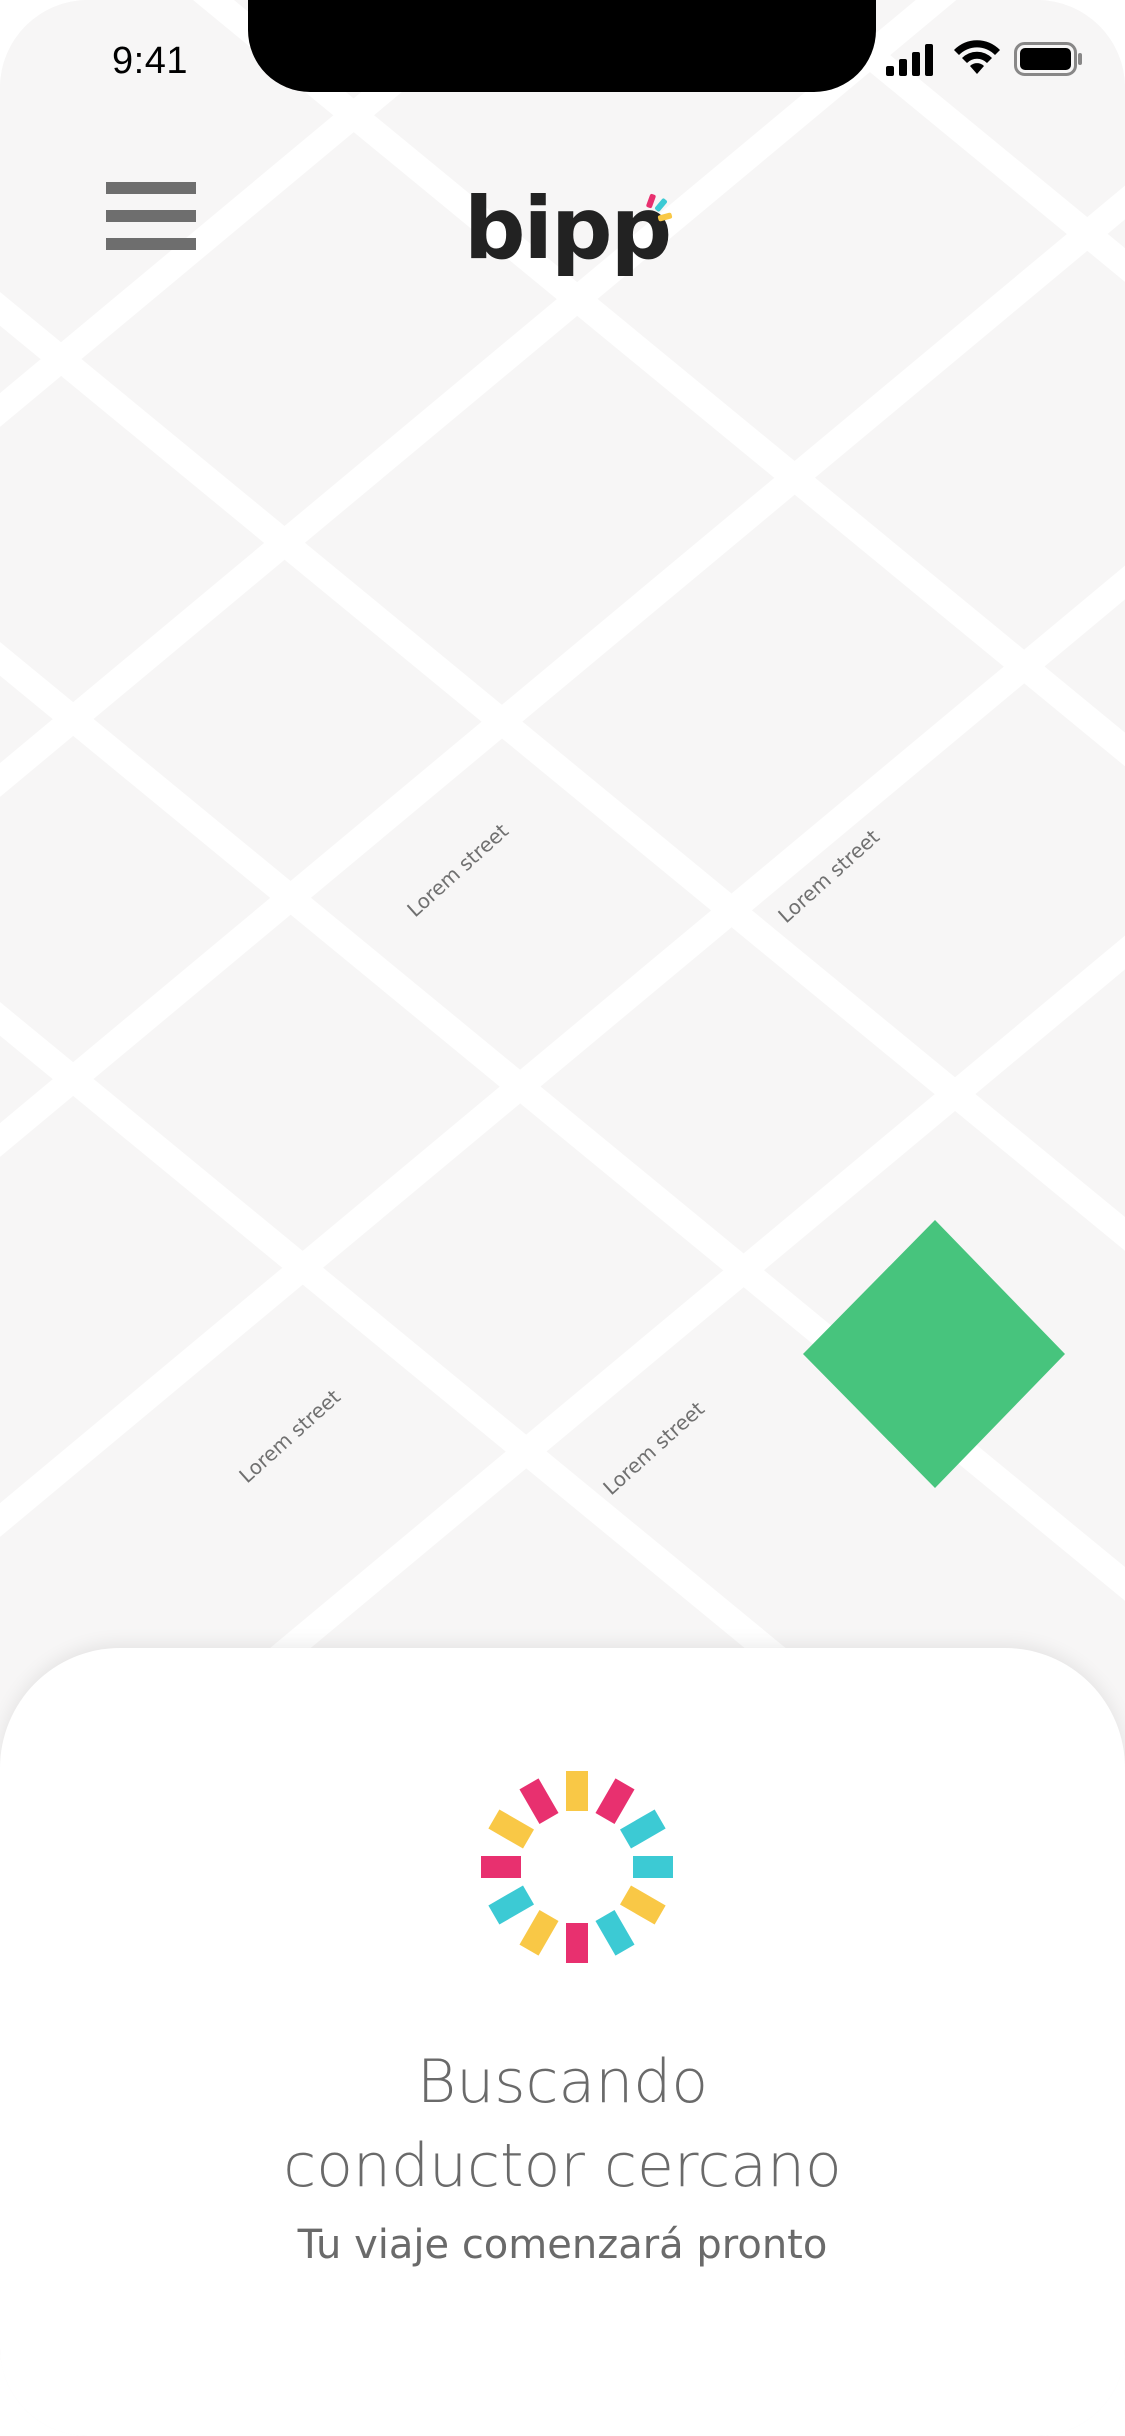 This screenshot has height=2436, width=1125. Describe the element at coordinates (150, 61) in the screenshot. I see `status-time: 9:41` at that location.